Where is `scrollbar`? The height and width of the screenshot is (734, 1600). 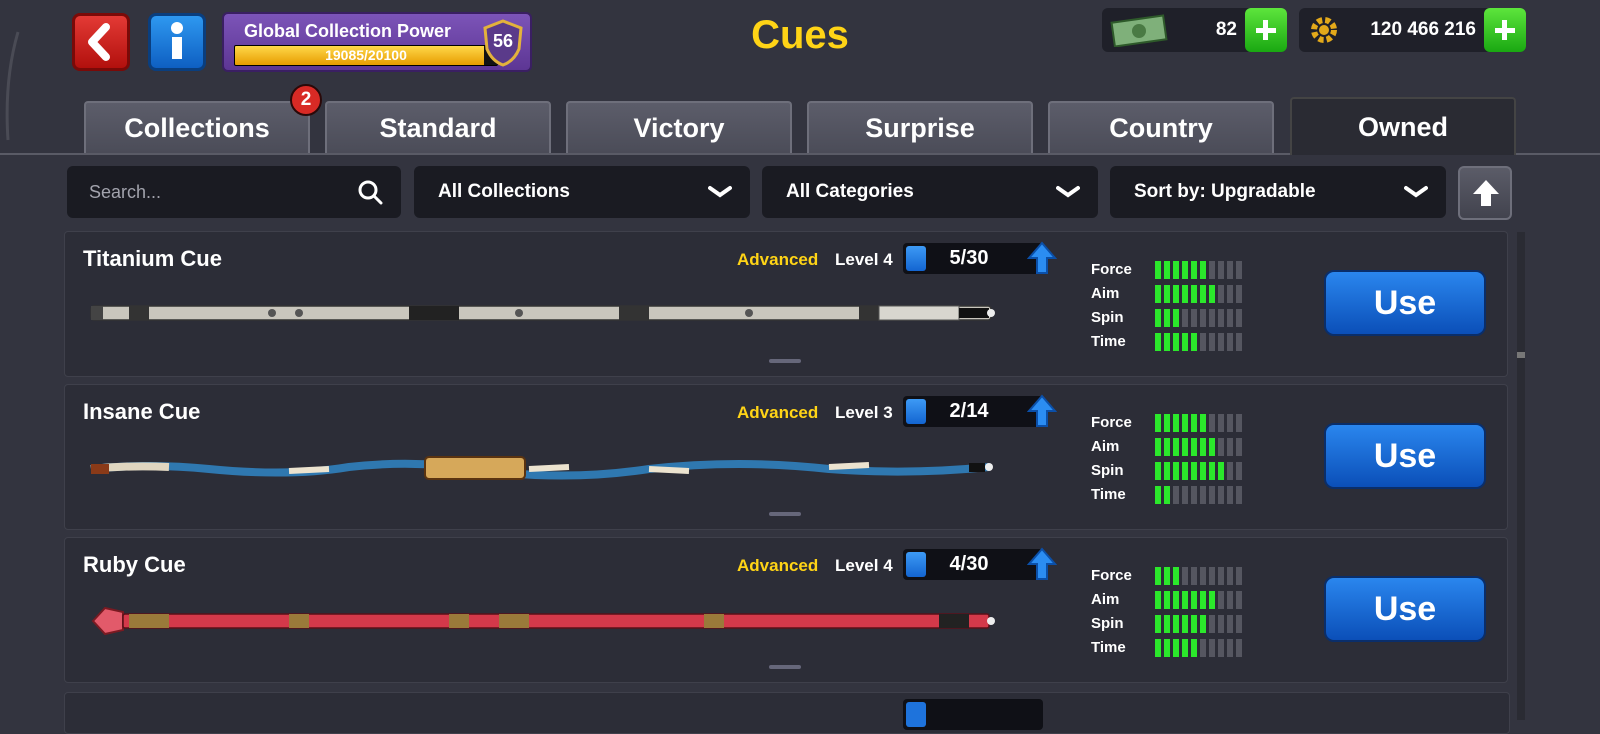 scrollbar is located at coordinates (1521, 476).